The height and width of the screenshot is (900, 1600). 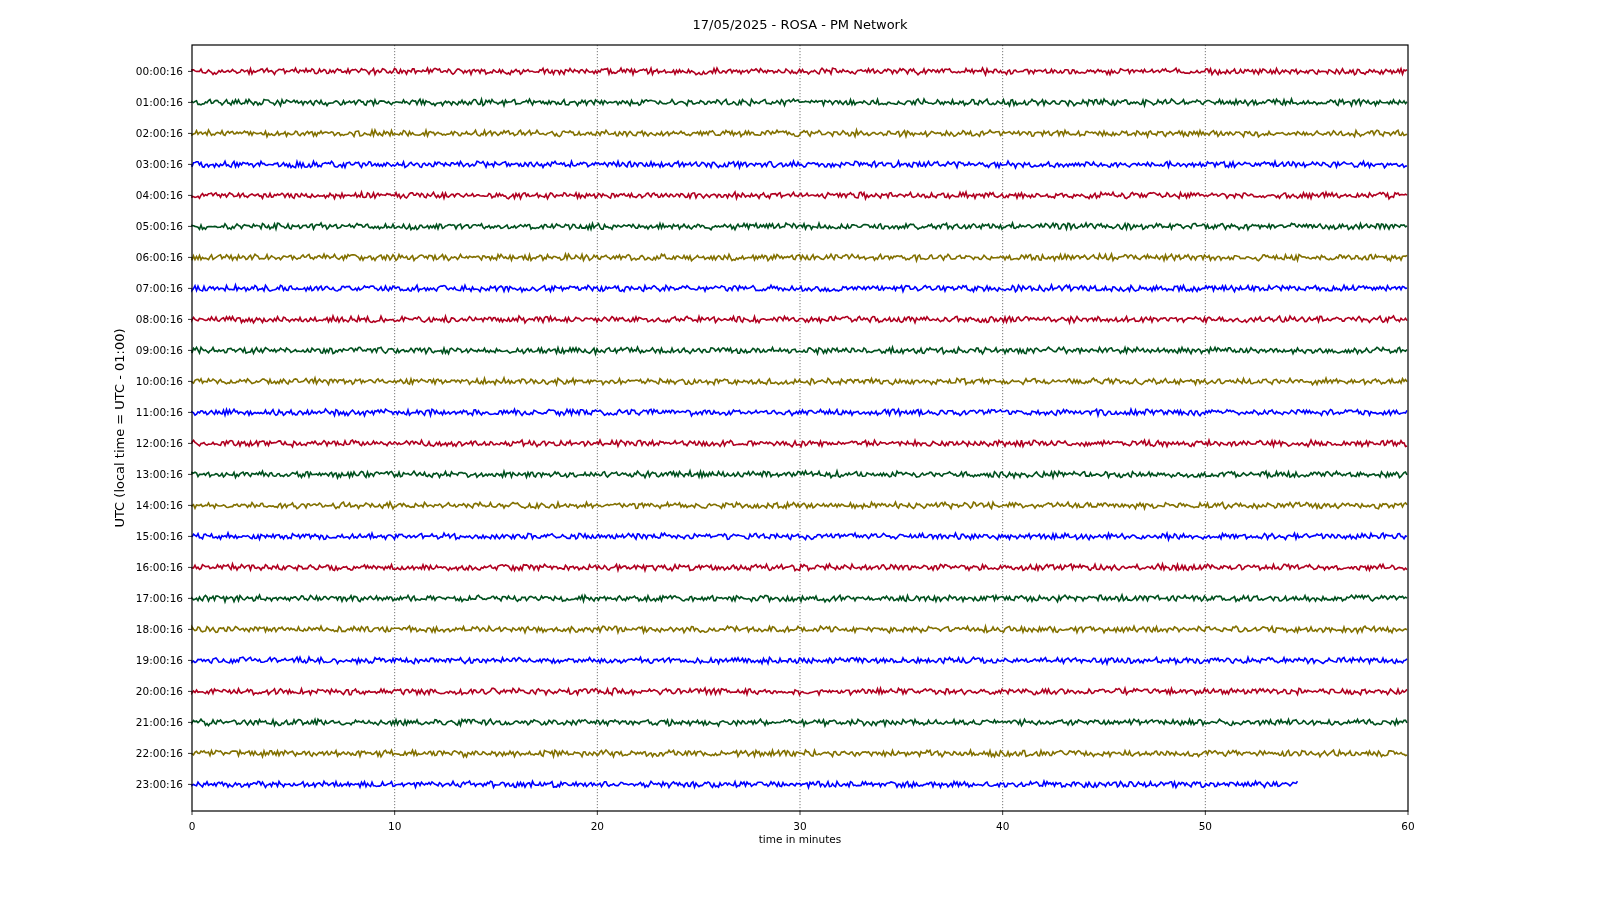 What do you see at coordinates (159, 350) in the screenshot?
I see `y-tick-label: 09:00:16` at bounding box center [159, 350].